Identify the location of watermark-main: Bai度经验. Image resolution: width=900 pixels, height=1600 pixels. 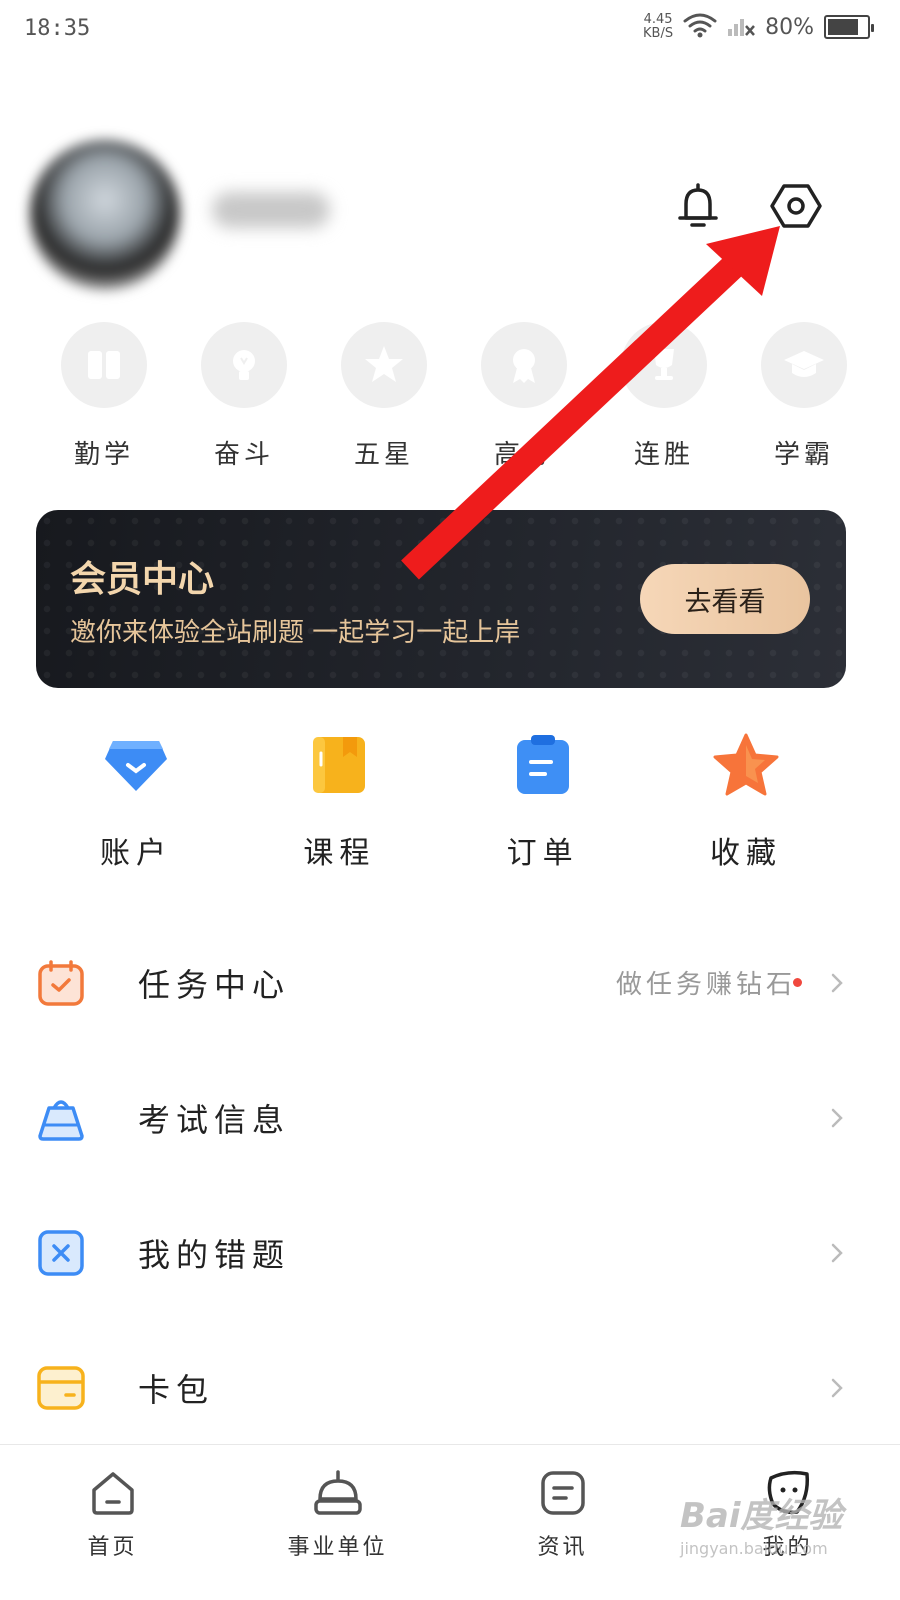
(761, 1516).